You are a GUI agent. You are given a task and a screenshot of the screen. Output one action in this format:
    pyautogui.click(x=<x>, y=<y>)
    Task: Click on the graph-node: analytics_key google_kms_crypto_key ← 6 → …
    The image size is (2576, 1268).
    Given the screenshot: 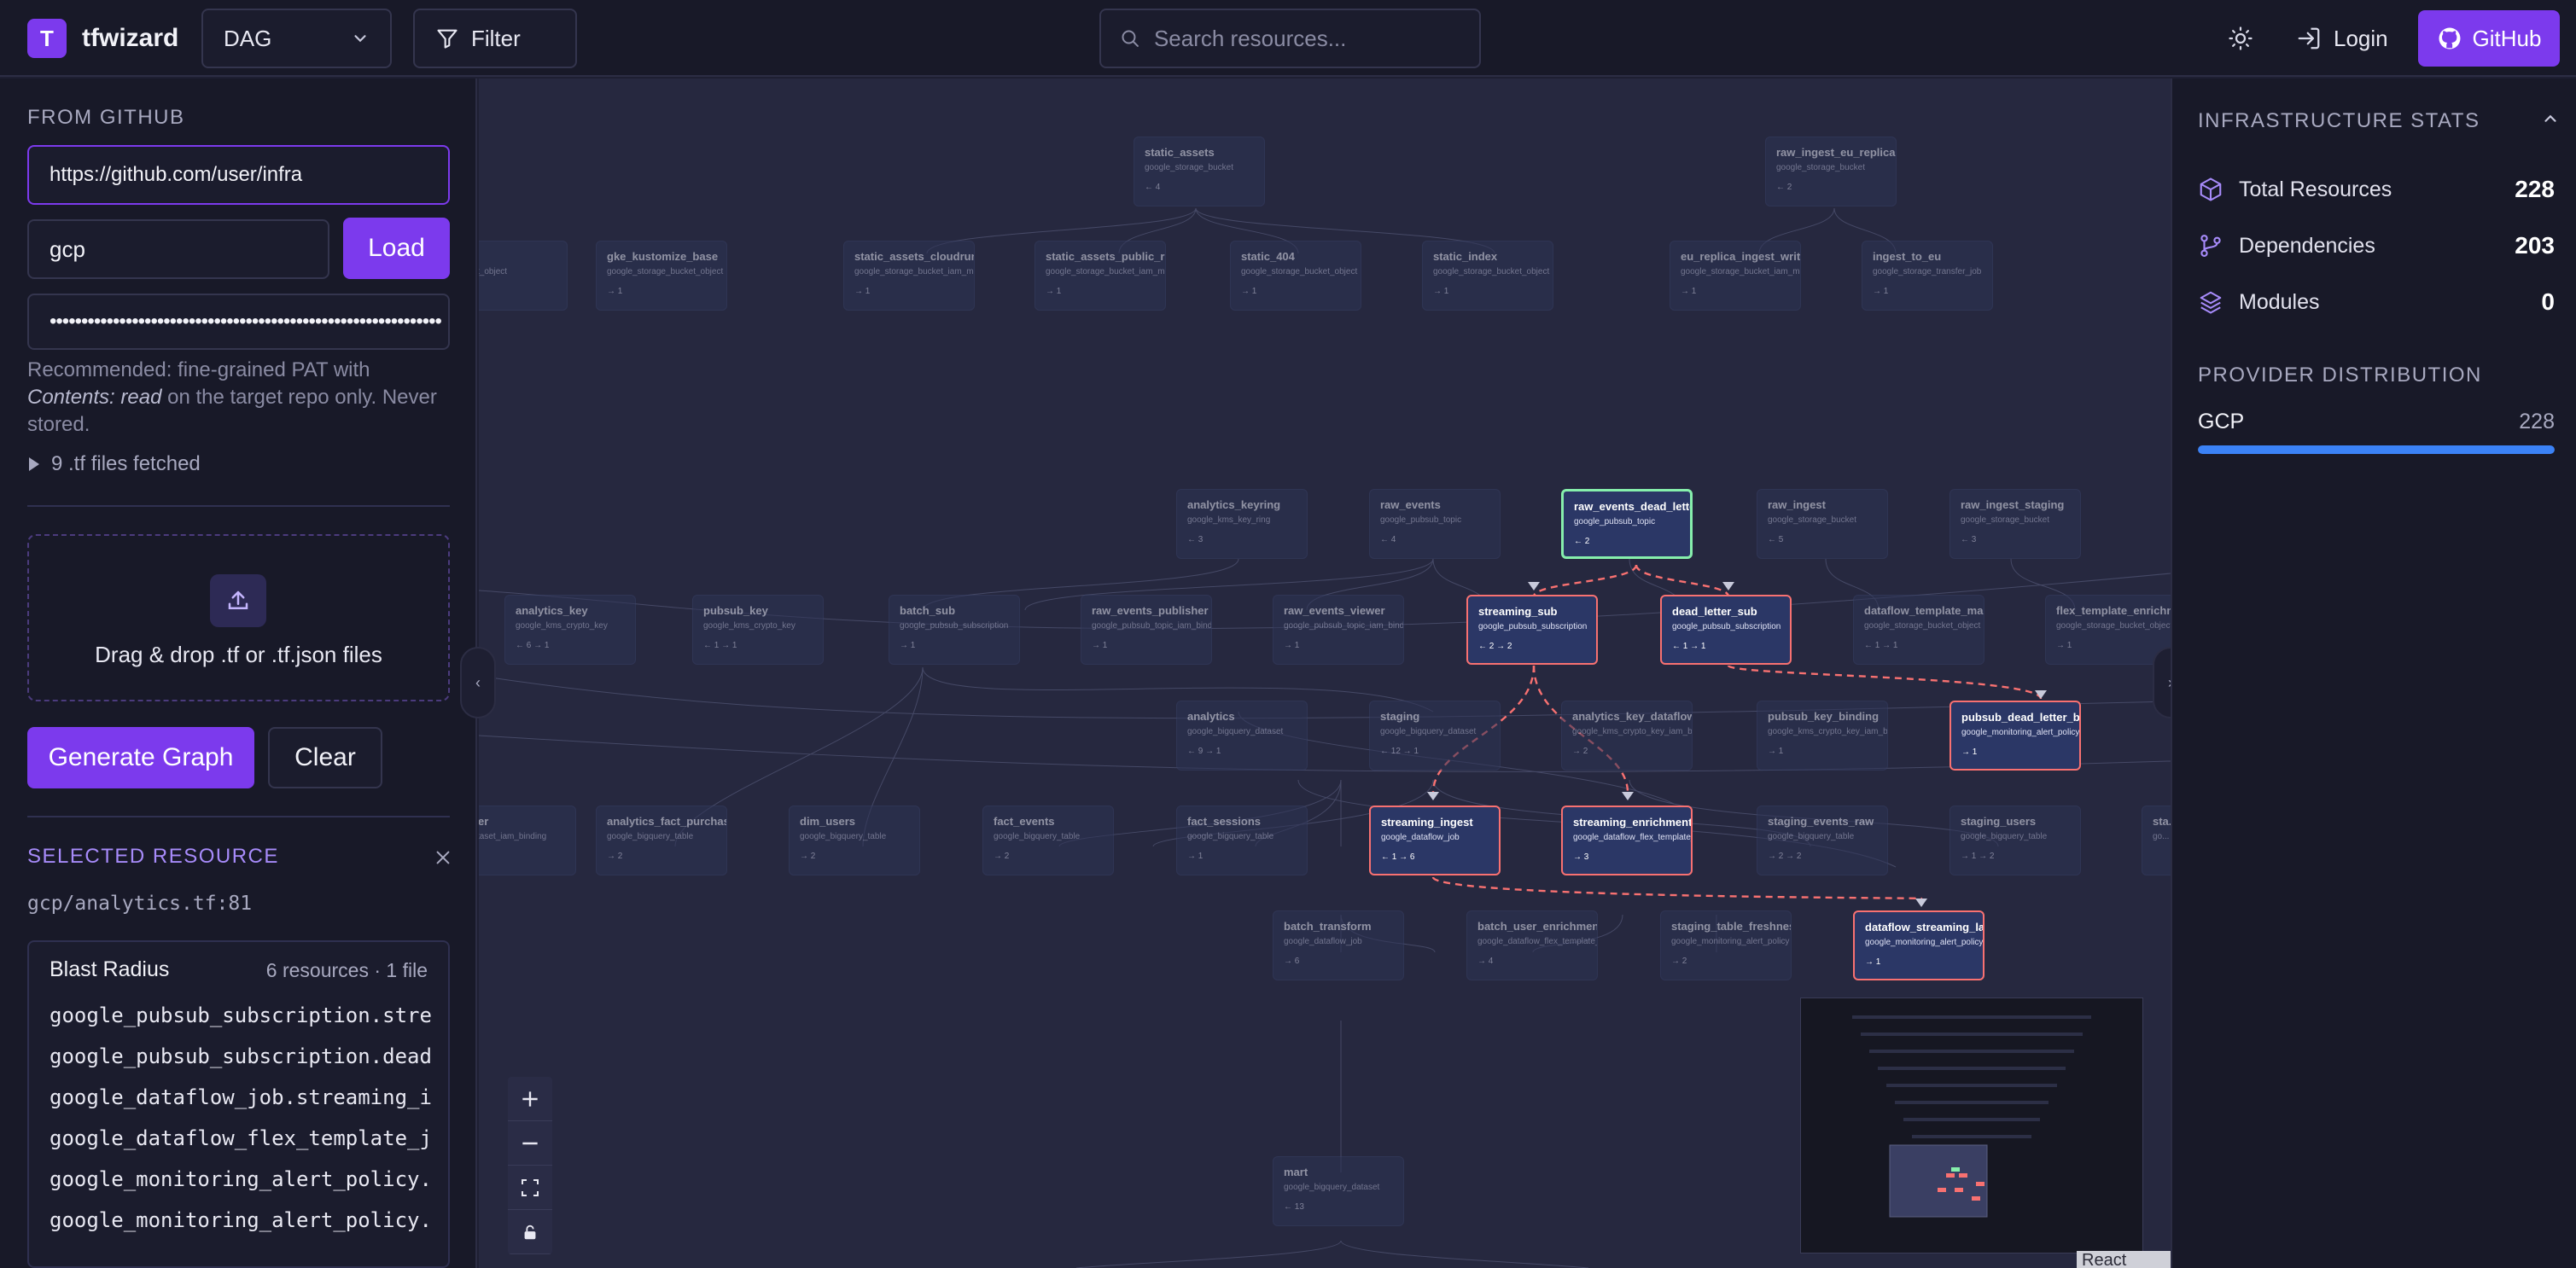 What is the action you would take?
    pyautogui.click(x=570, y=630)
    